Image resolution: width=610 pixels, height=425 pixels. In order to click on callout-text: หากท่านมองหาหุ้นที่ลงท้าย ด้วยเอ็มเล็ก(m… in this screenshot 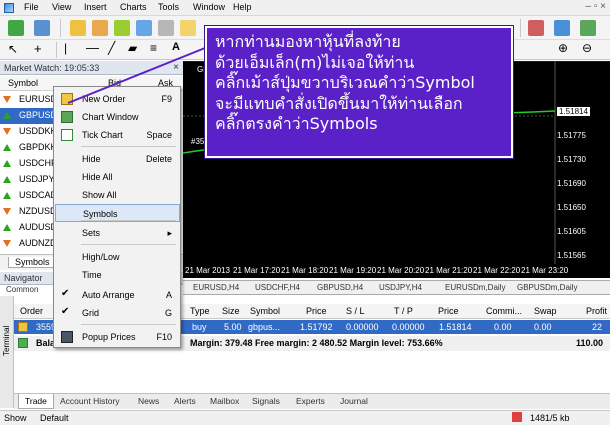, I will do `click(363, 83)`.